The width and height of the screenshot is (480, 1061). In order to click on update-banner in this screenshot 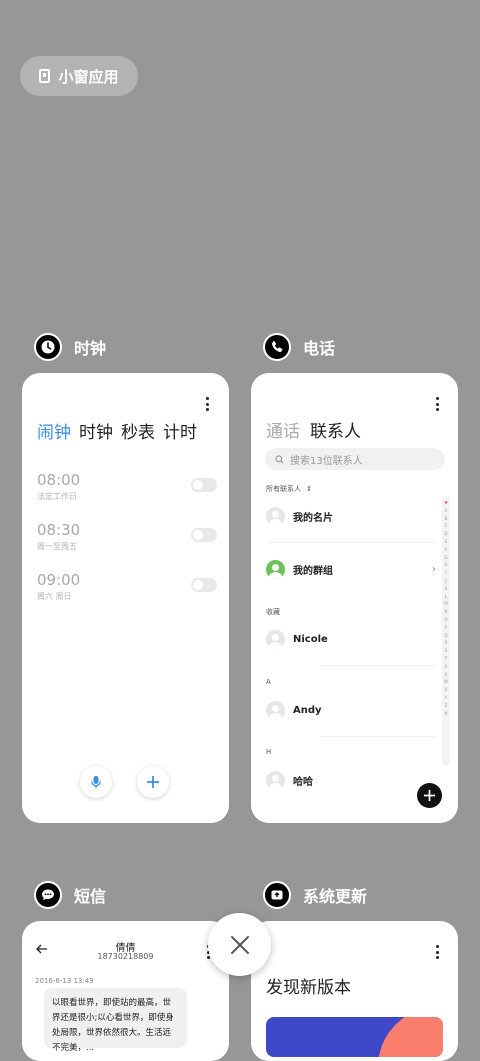, I will do `click(354, 1037)`.